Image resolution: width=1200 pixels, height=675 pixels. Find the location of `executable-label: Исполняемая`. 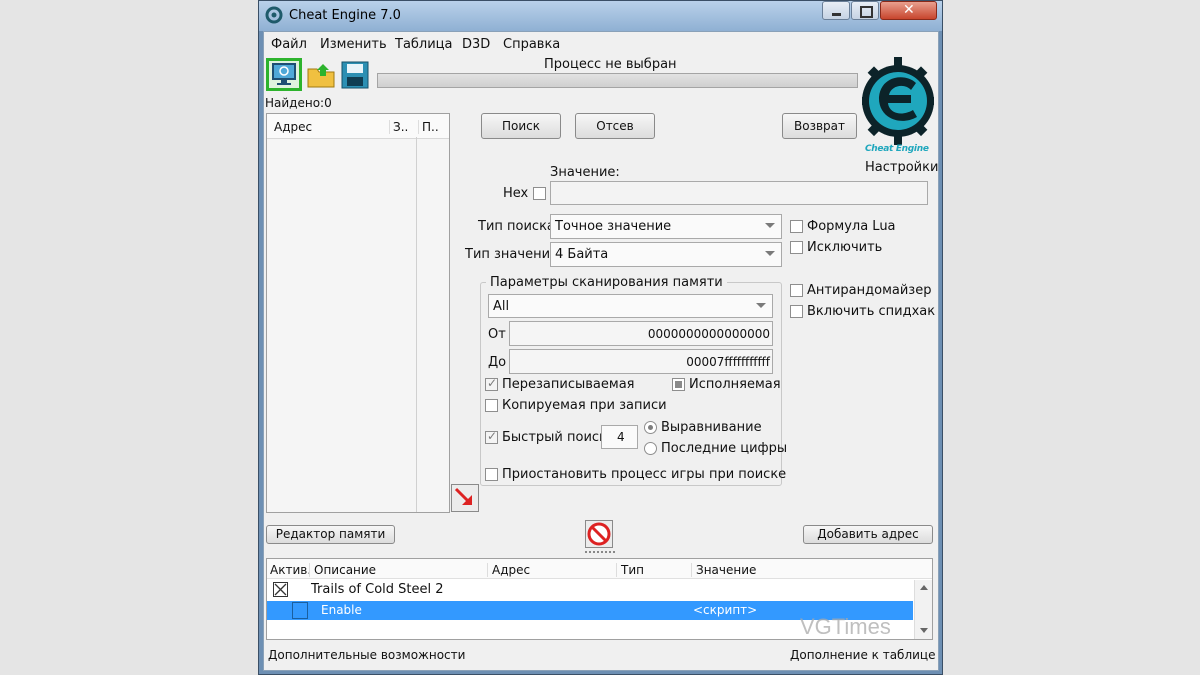

executable-label: Исполняемая is located at coordinates (735, 384).